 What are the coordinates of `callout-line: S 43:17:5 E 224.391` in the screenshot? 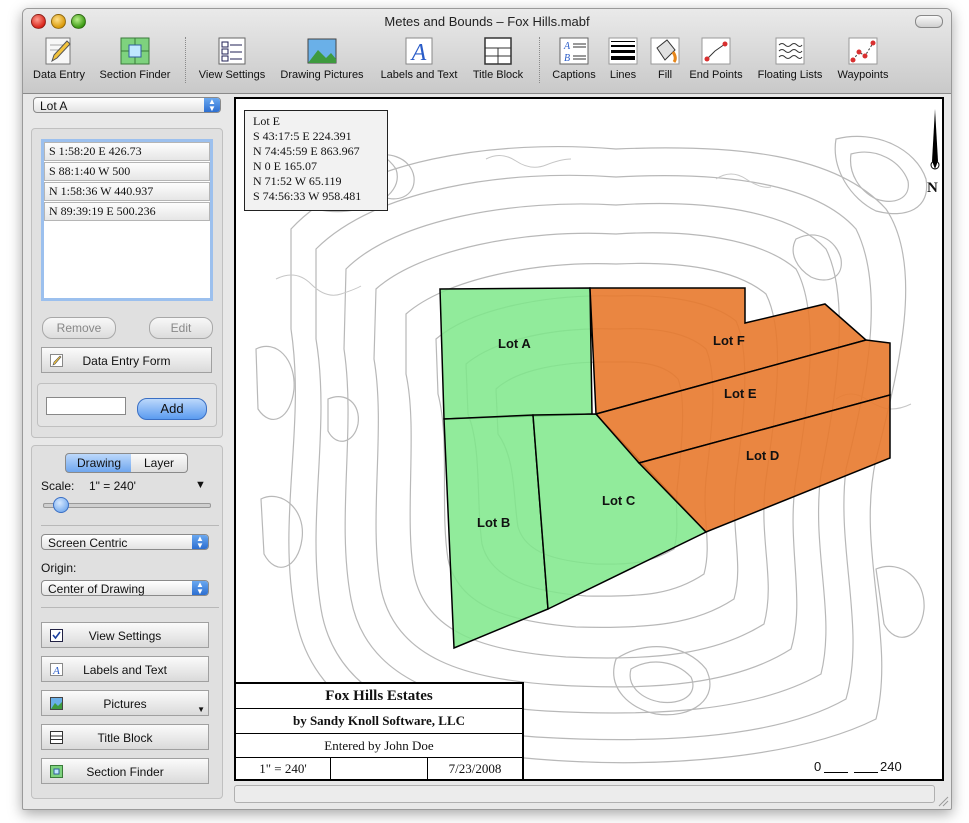 It's located at (302, 136).